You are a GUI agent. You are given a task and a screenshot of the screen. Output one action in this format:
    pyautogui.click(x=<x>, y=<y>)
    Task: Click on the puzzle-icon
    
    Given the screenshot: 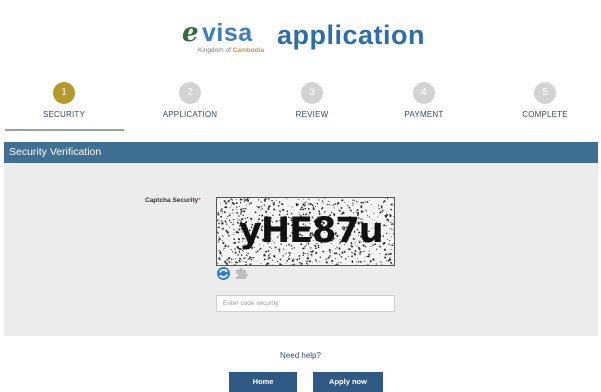 What is the action you would take?
    pyautogui.click(x=241, y=273)
    